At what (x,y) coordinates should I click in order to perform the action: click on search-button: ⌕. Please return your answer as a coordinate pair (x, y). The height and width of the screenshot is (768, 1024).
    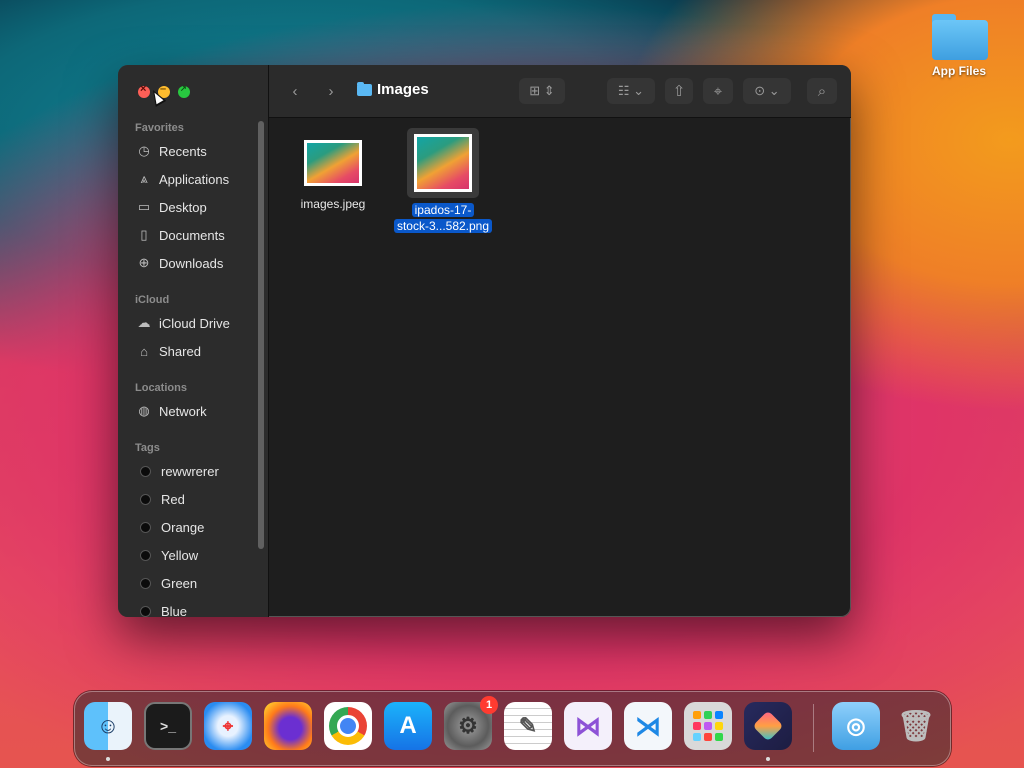
    Looking at the image, I should click on (822, 91).